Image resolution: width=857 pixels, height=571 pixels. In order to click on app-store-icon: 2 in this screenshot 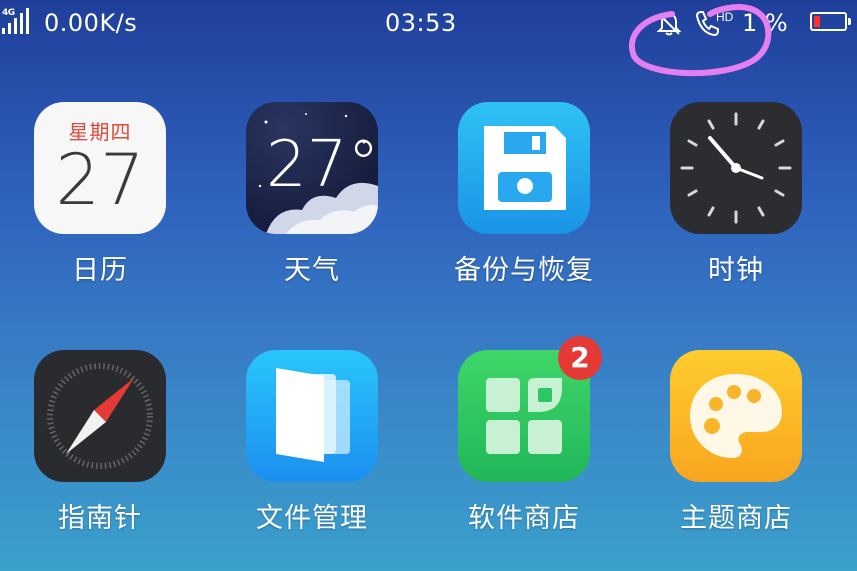, I will do `click(530, 409)`.